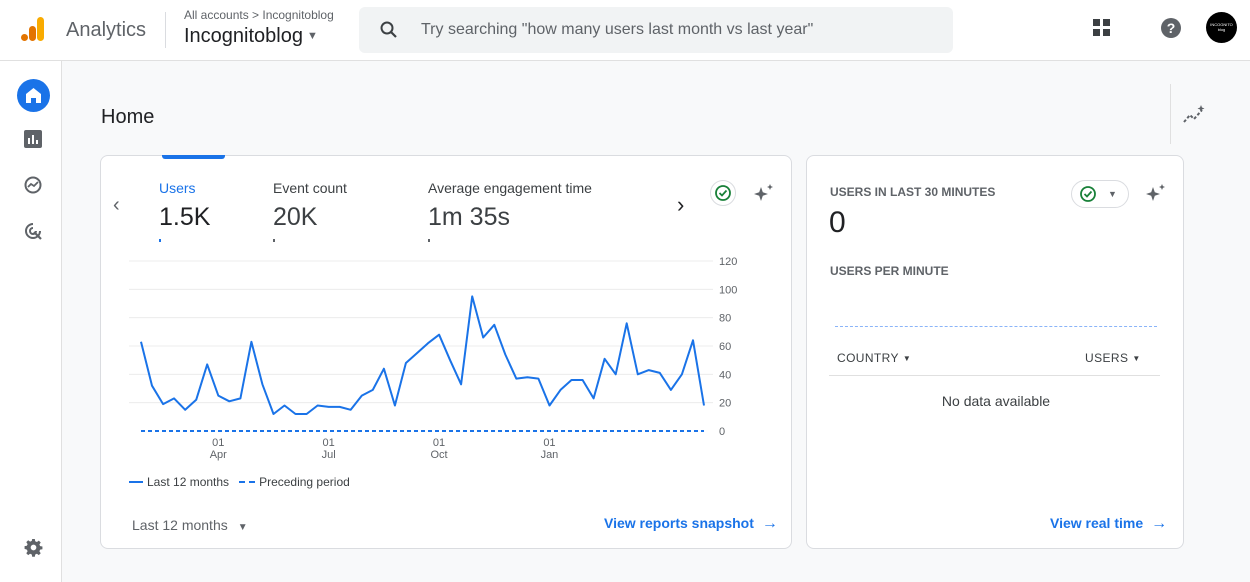 The width and height of the screenshot is (1250, 582). What do you see at coordinates (1088, 196) in the screenshot?
I see `data-quality-check-icon` at bounding box center [1088, 196].